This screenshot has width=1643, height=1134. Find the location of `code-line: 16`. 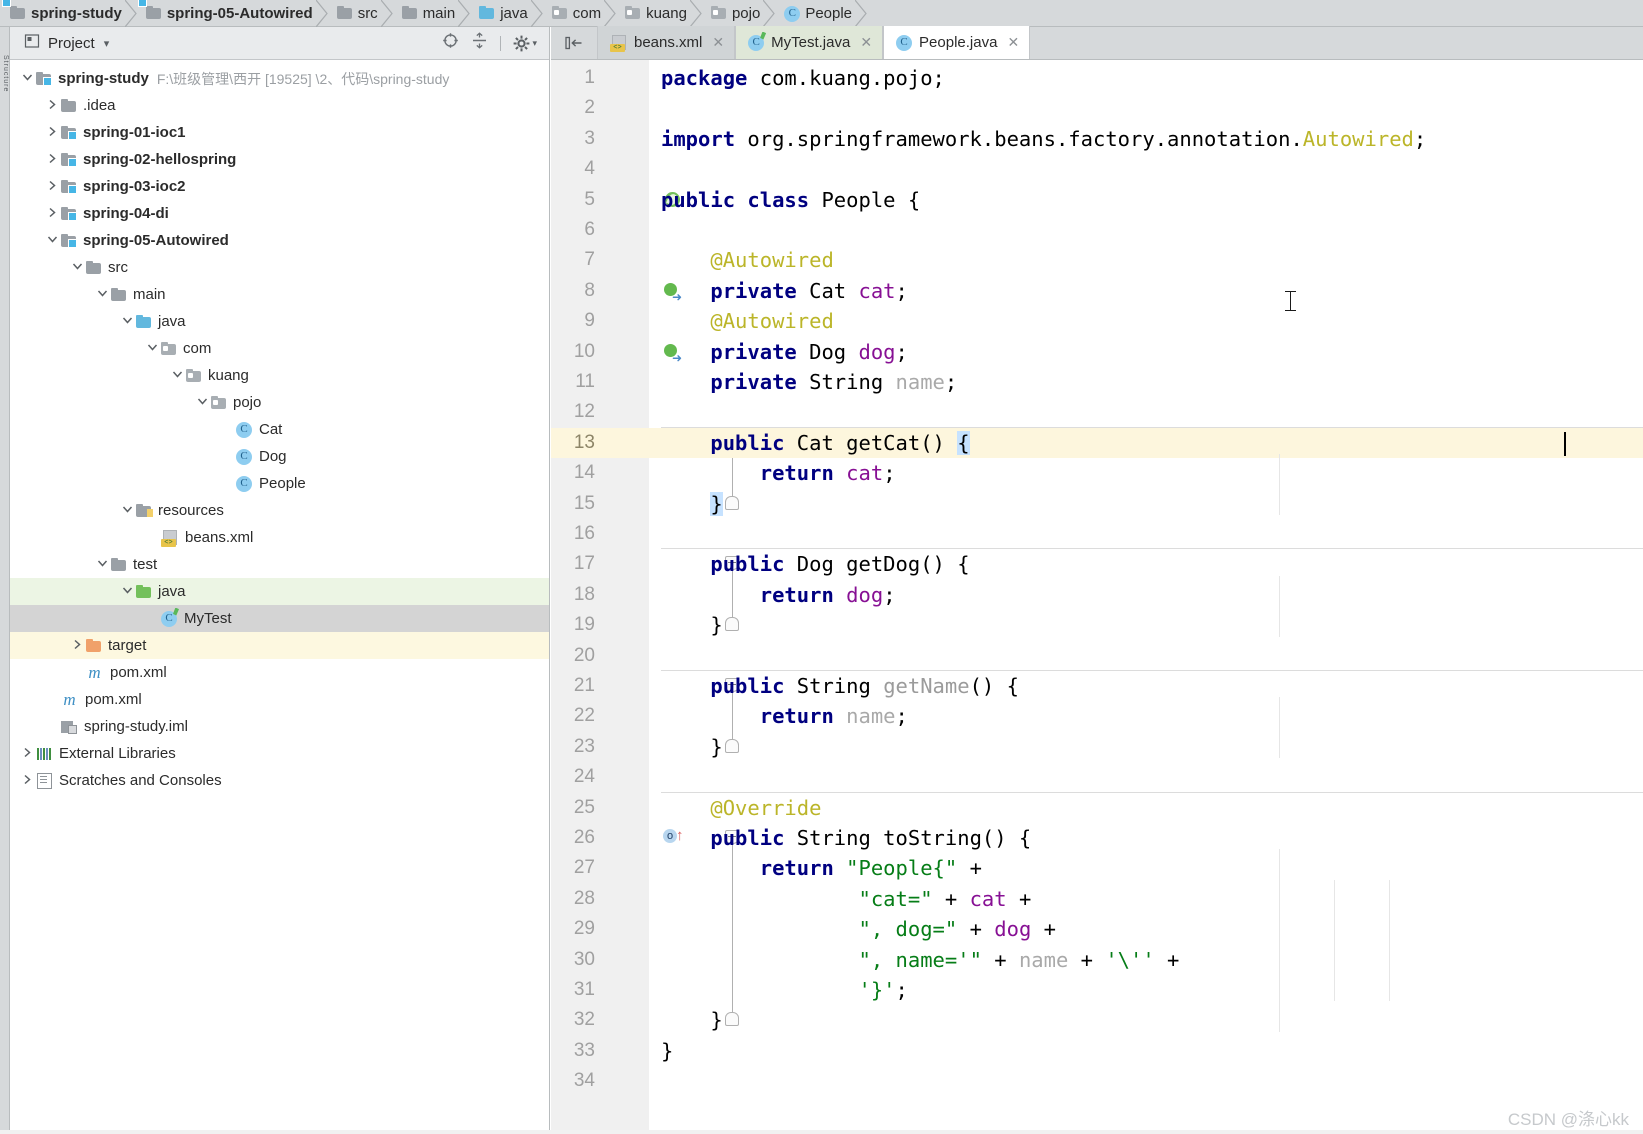

code-line: 16 is located at coordinates (1097, 534).